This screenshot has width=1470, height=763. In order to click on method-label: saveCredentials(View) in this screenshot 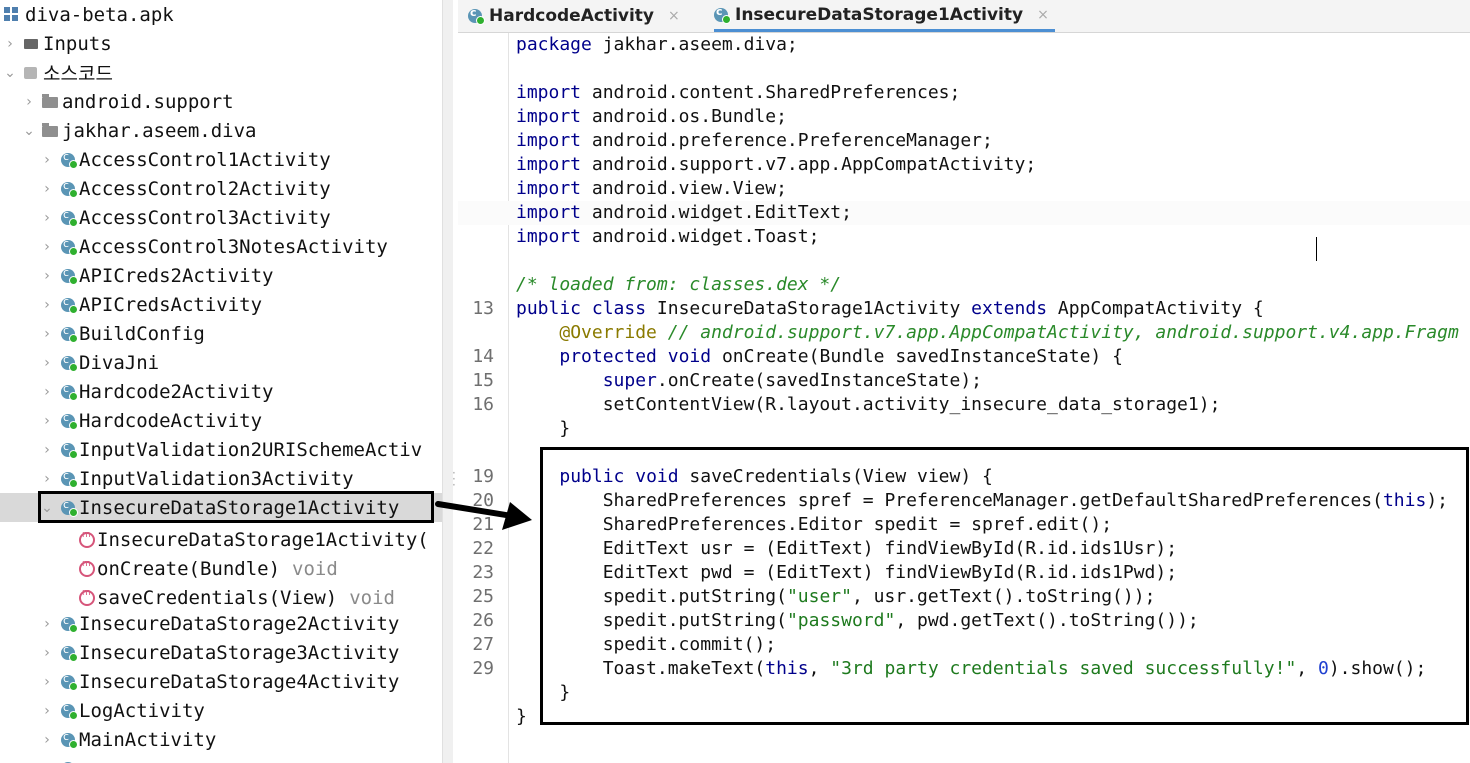, I will do `click(217, 597)`.